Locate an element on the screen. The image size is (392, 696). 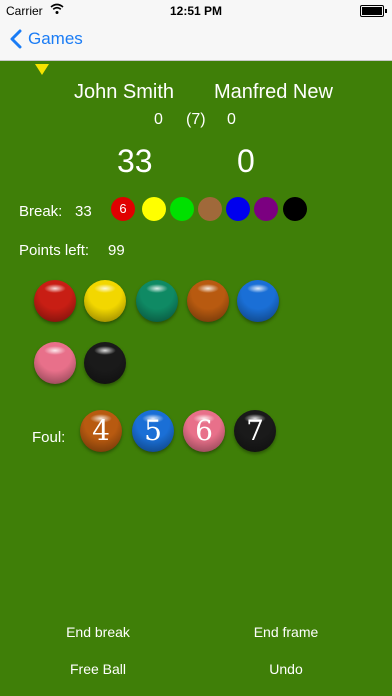
end-frame-button: End frame is located at coordinates (286, 632).